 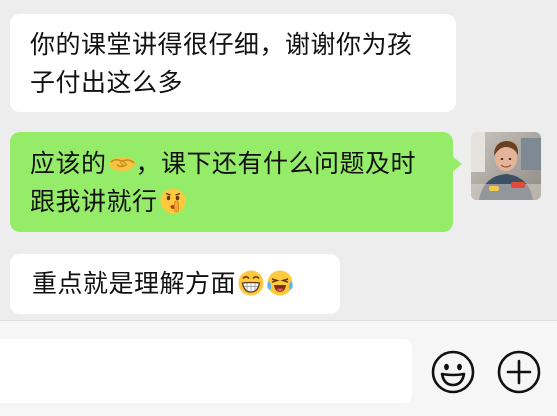 I want to click on message-text-fragment: 跟我讲就行, so click(x=94, y=201).